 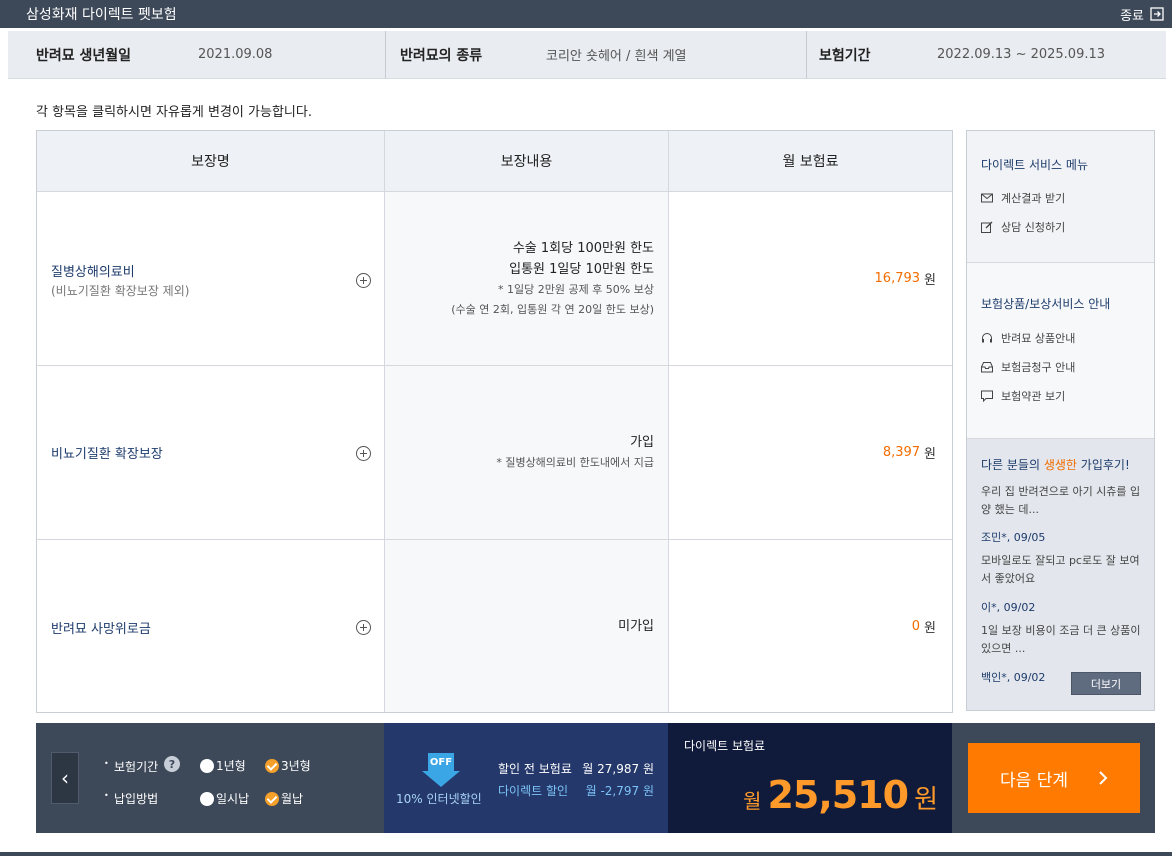 I want to click on price-value: 25,510, so click(x=838, y=795).